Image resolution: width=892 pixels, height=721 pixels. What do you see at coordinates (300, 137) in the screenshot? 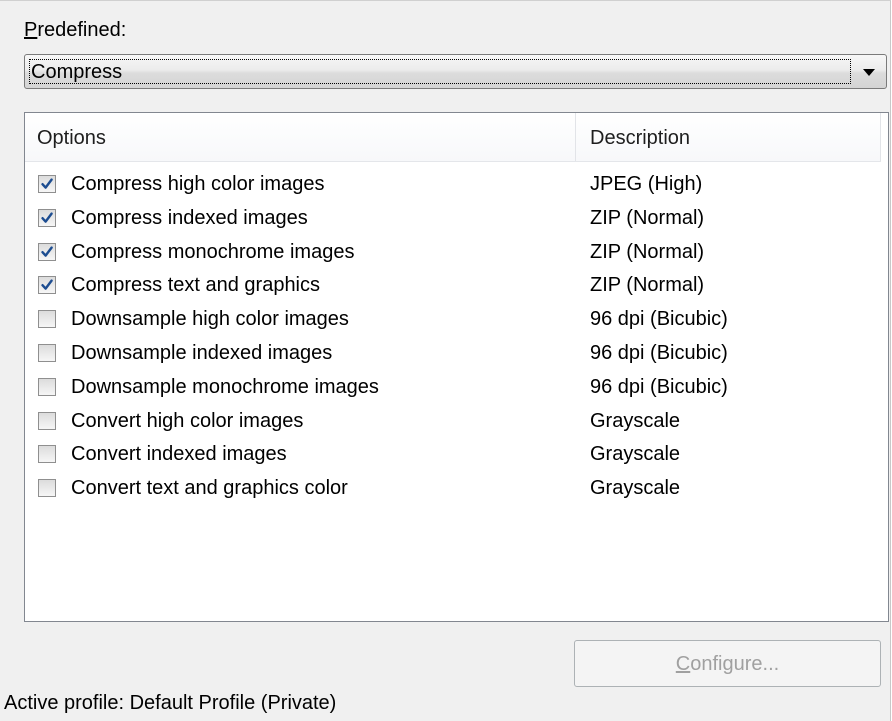
I see `column-header-options: Options` at bounding box center [300, 137].